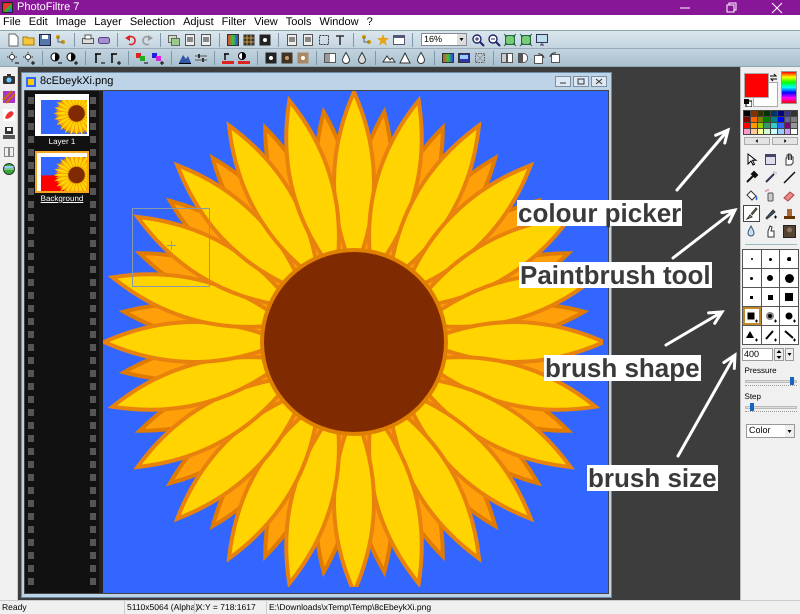  I want to click on menu-item: Selection, so click(153, 22).